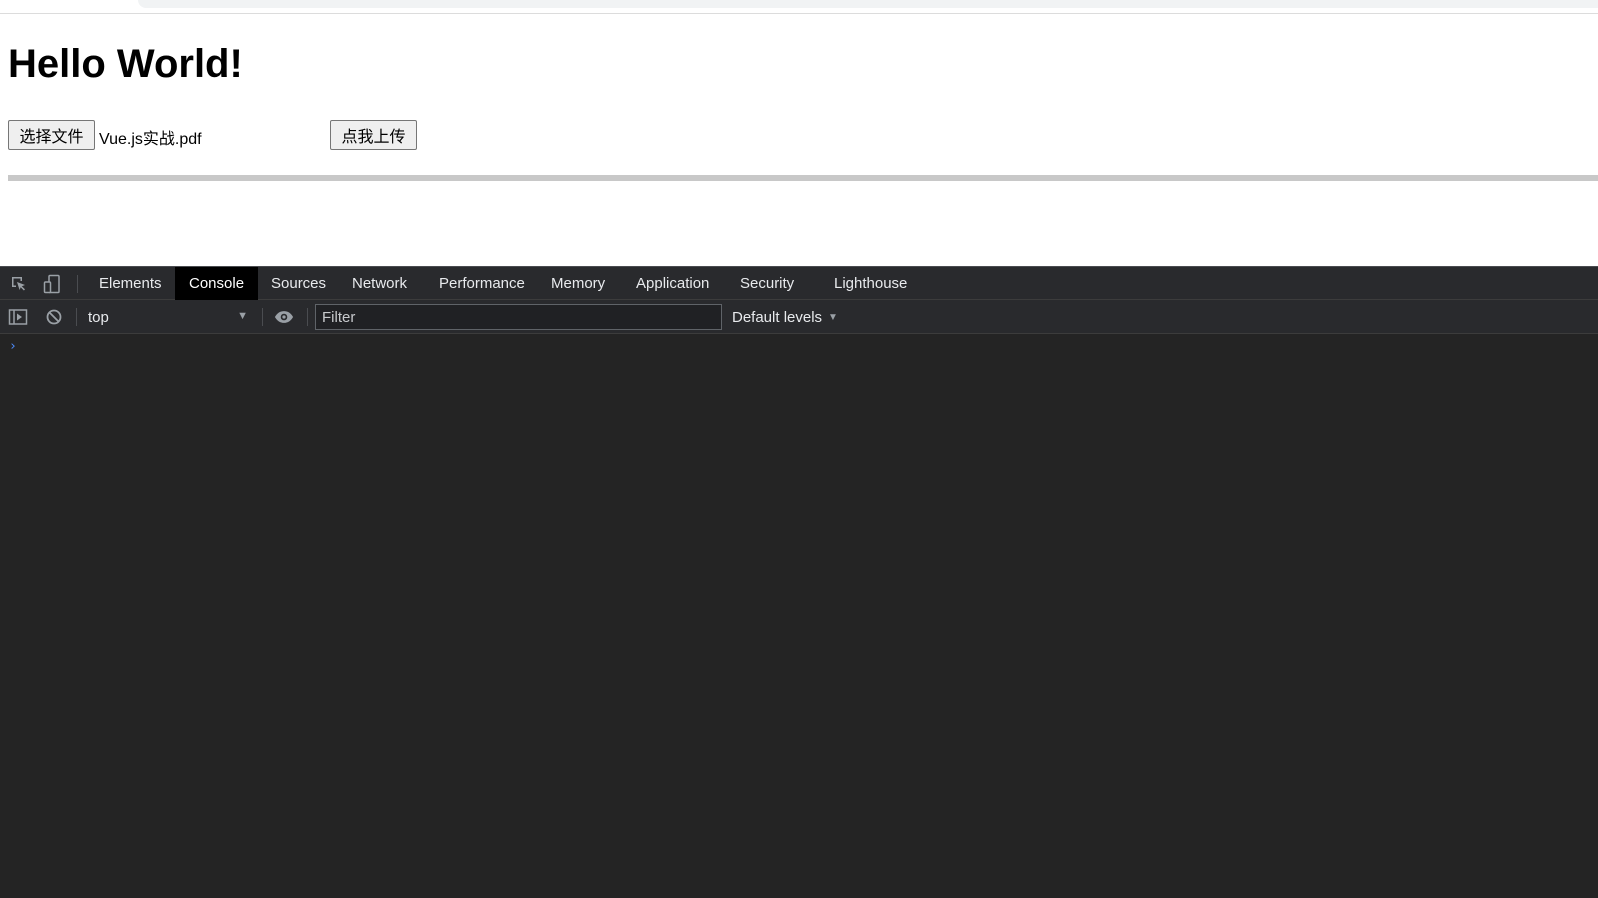 This screenshot has height=898, width=1598. I want to click on tab-sources: Sources, so click(298, 283).